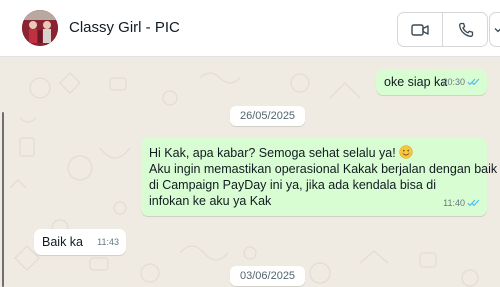 The width and height of the screenshot is (500, 287). What do you see at coordinates (497, 29) in the screenshot?
I see `chevron-down-icon` at bounding box center [497, 29].